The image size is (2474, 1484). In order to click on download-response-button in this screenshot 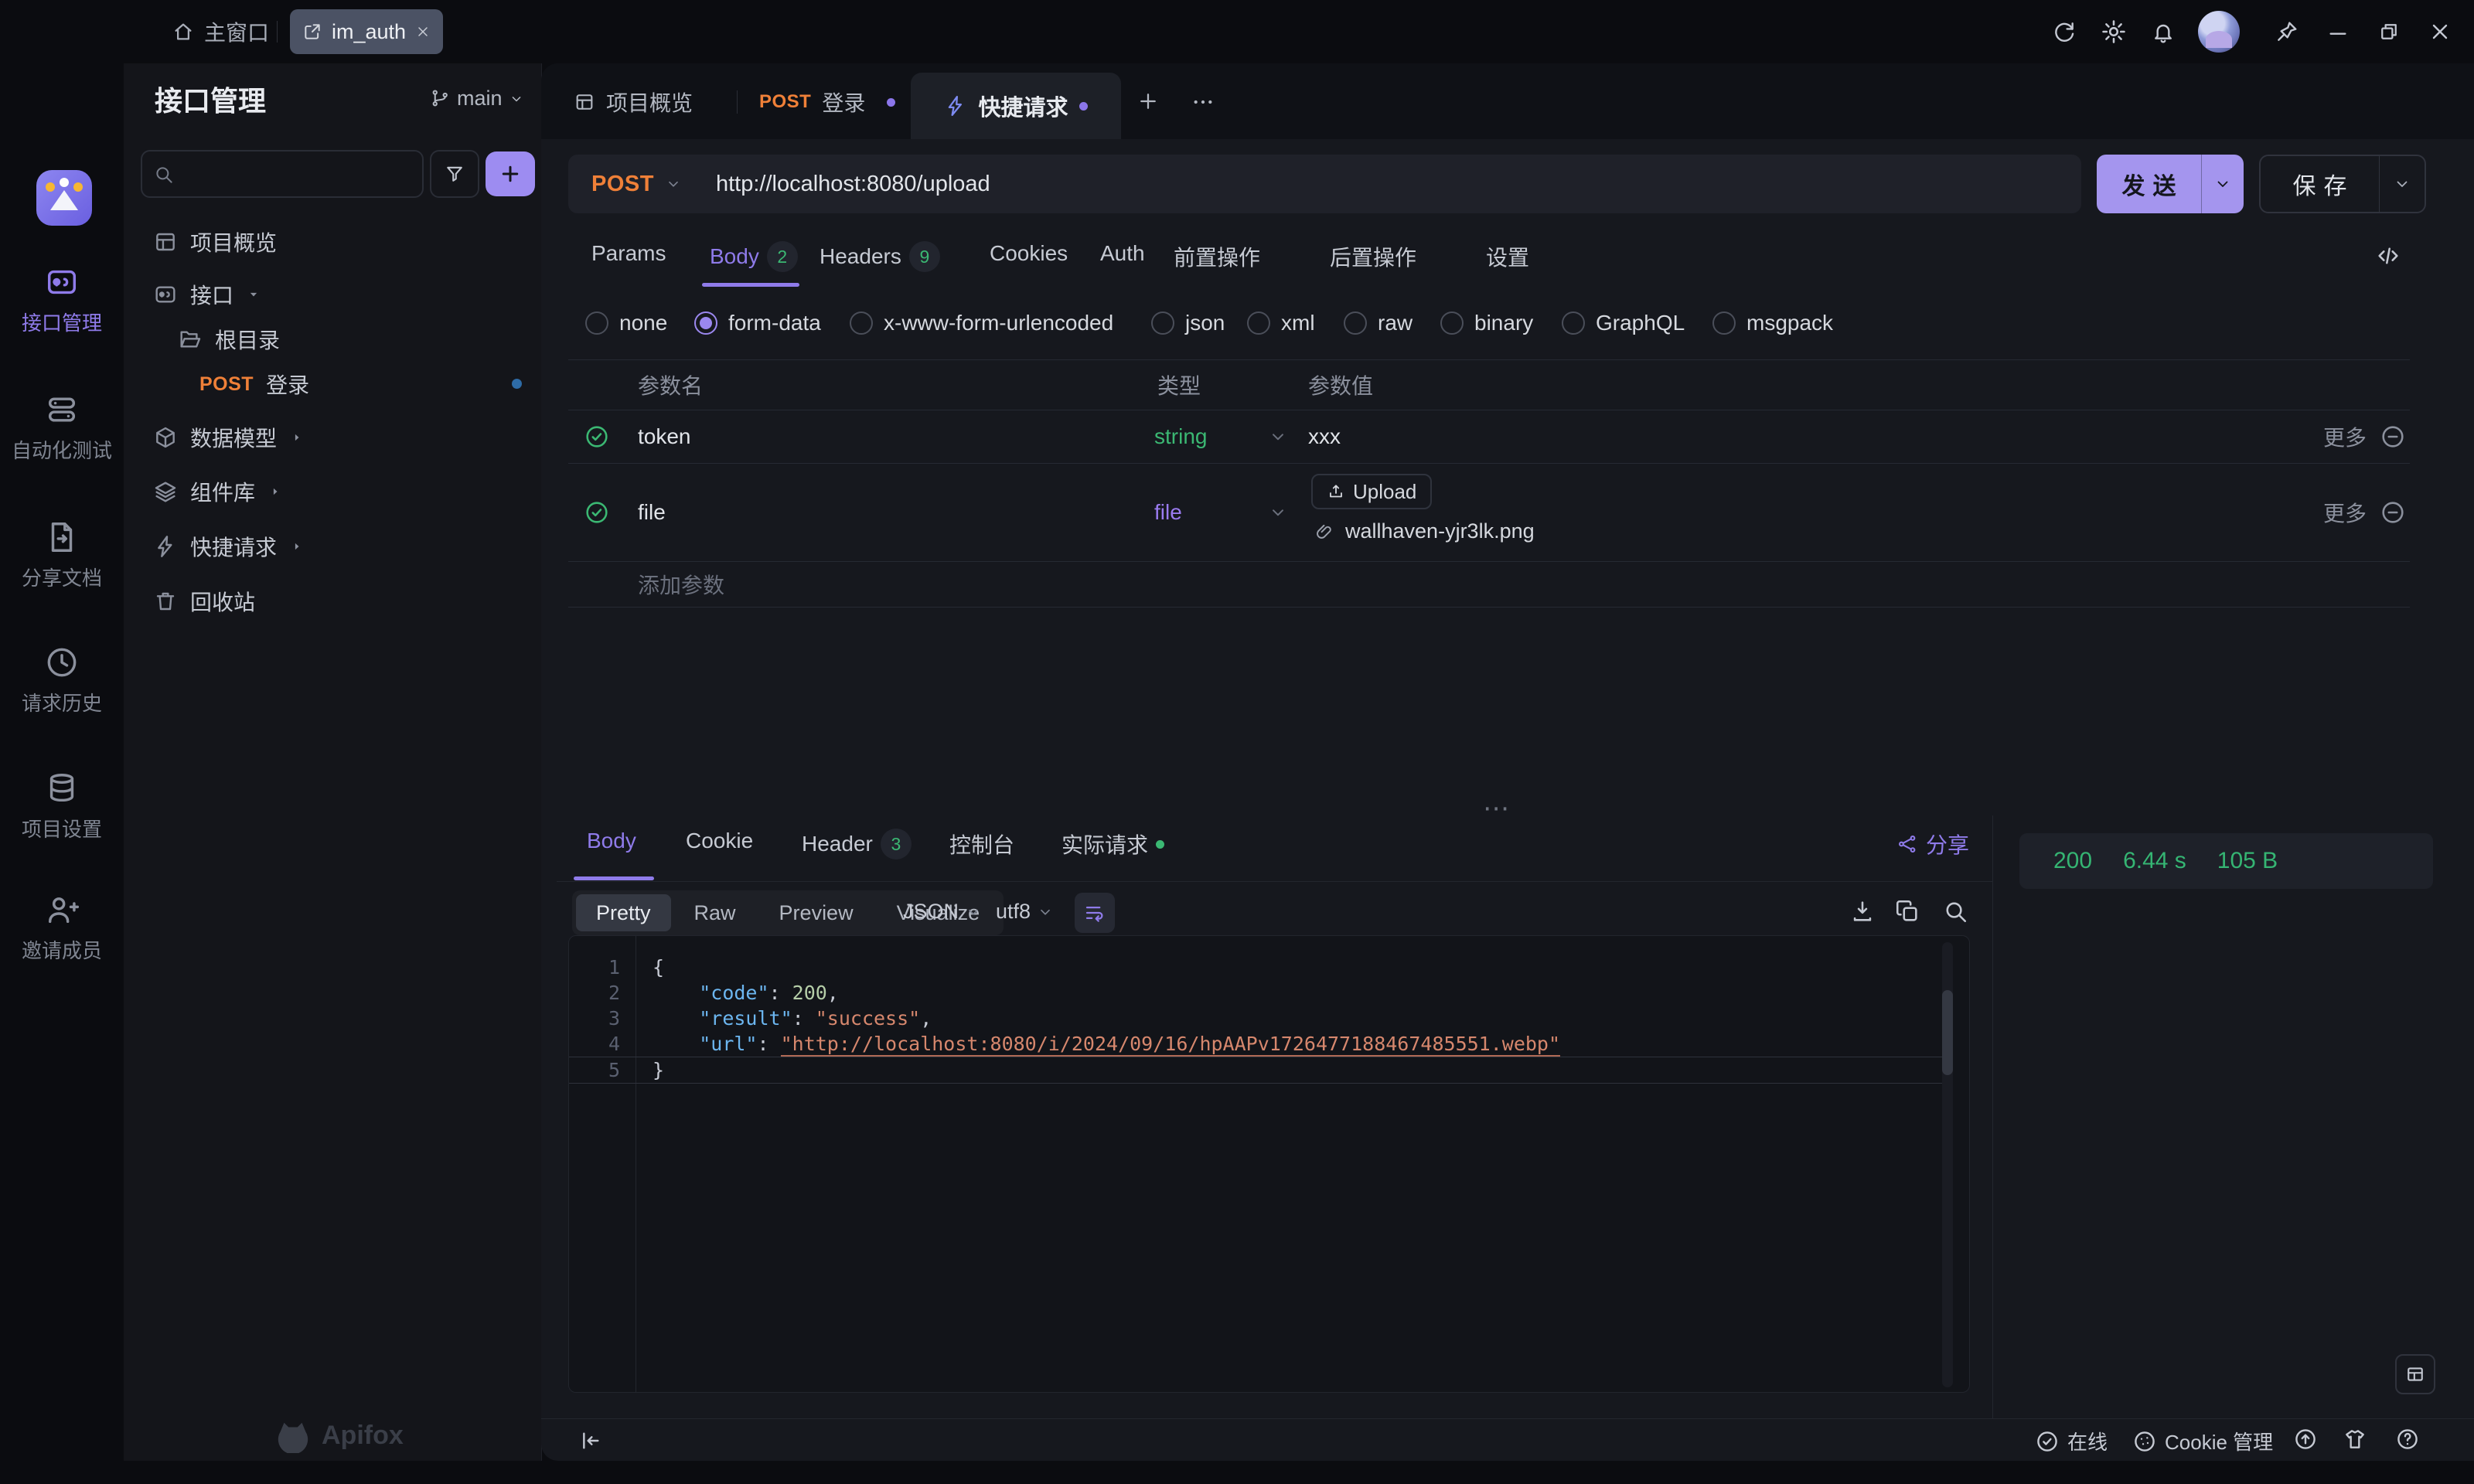, I will do `click(1862, 911)`.